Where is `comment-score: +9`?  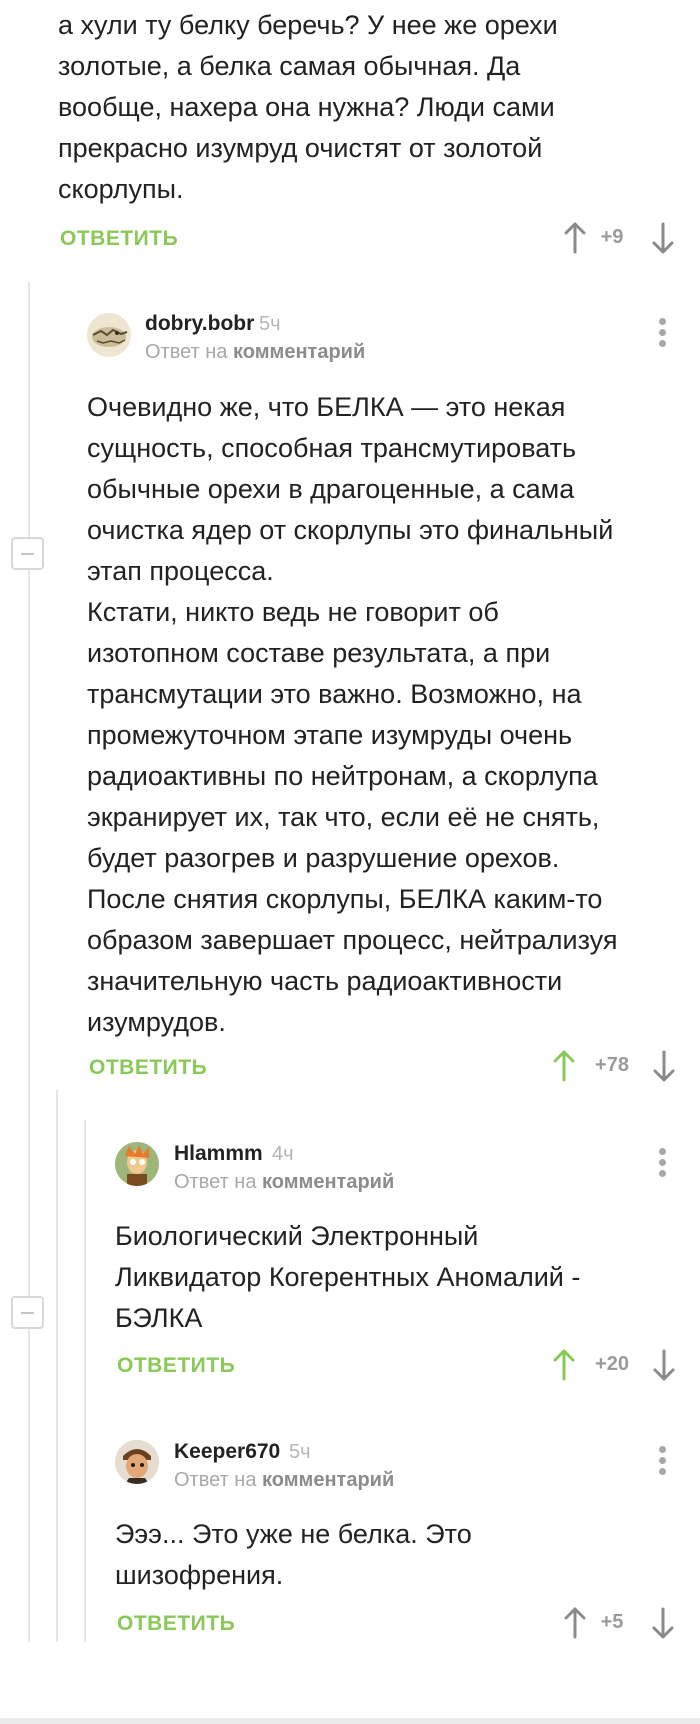
comment-score: +9 is located at coordinates (612, 237).